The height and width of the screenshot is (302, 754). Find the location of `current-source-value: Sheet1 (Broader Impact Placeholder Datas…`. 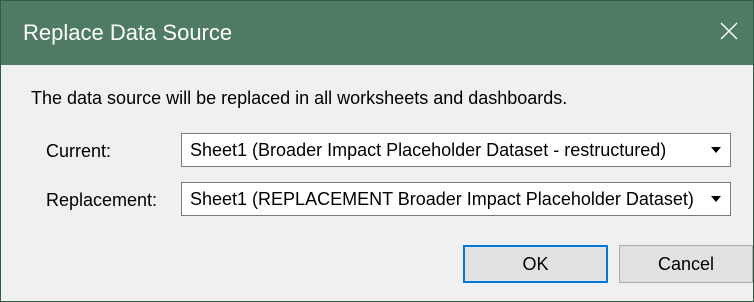

current-source-value: Sheet1 (Broader Impact Placeholder Datas… is located at coordinates (428, 150).